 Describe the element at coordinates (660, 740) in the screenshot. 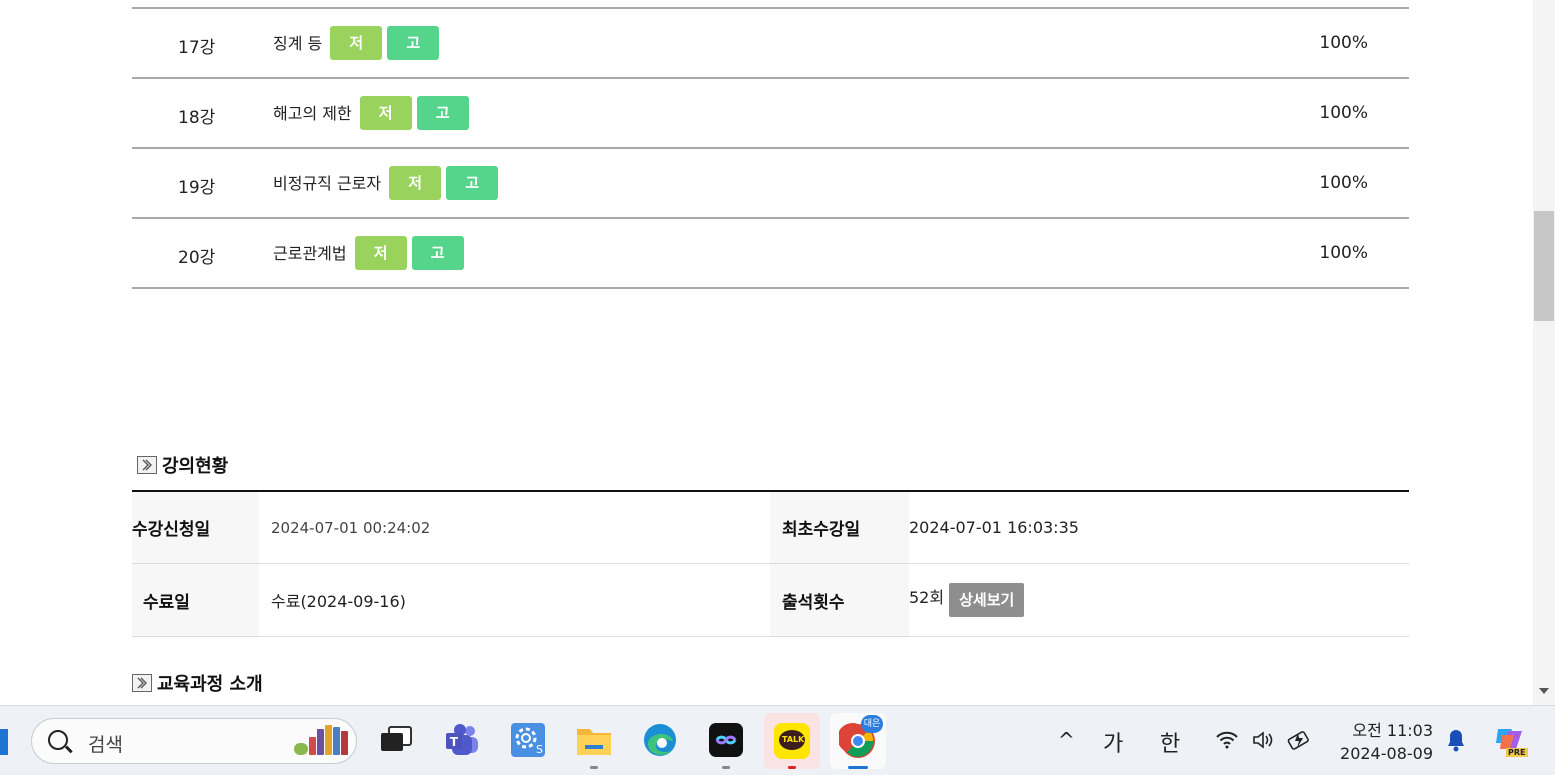

I see `edge-icon` at that location.